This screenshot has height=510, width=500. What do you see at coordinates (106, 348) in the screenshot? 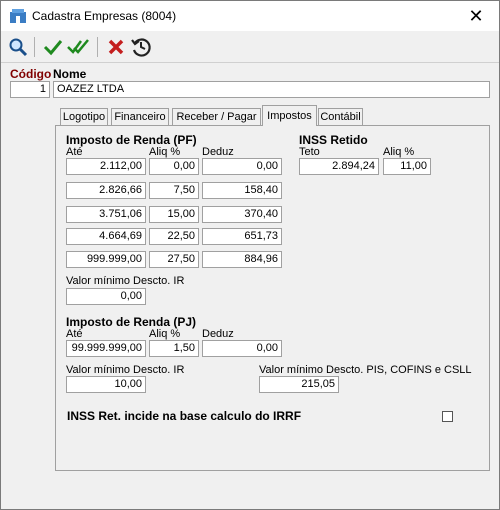
I see `ir-pj-ate-field: 99.999.999,00` at bounding box center [106, 348].